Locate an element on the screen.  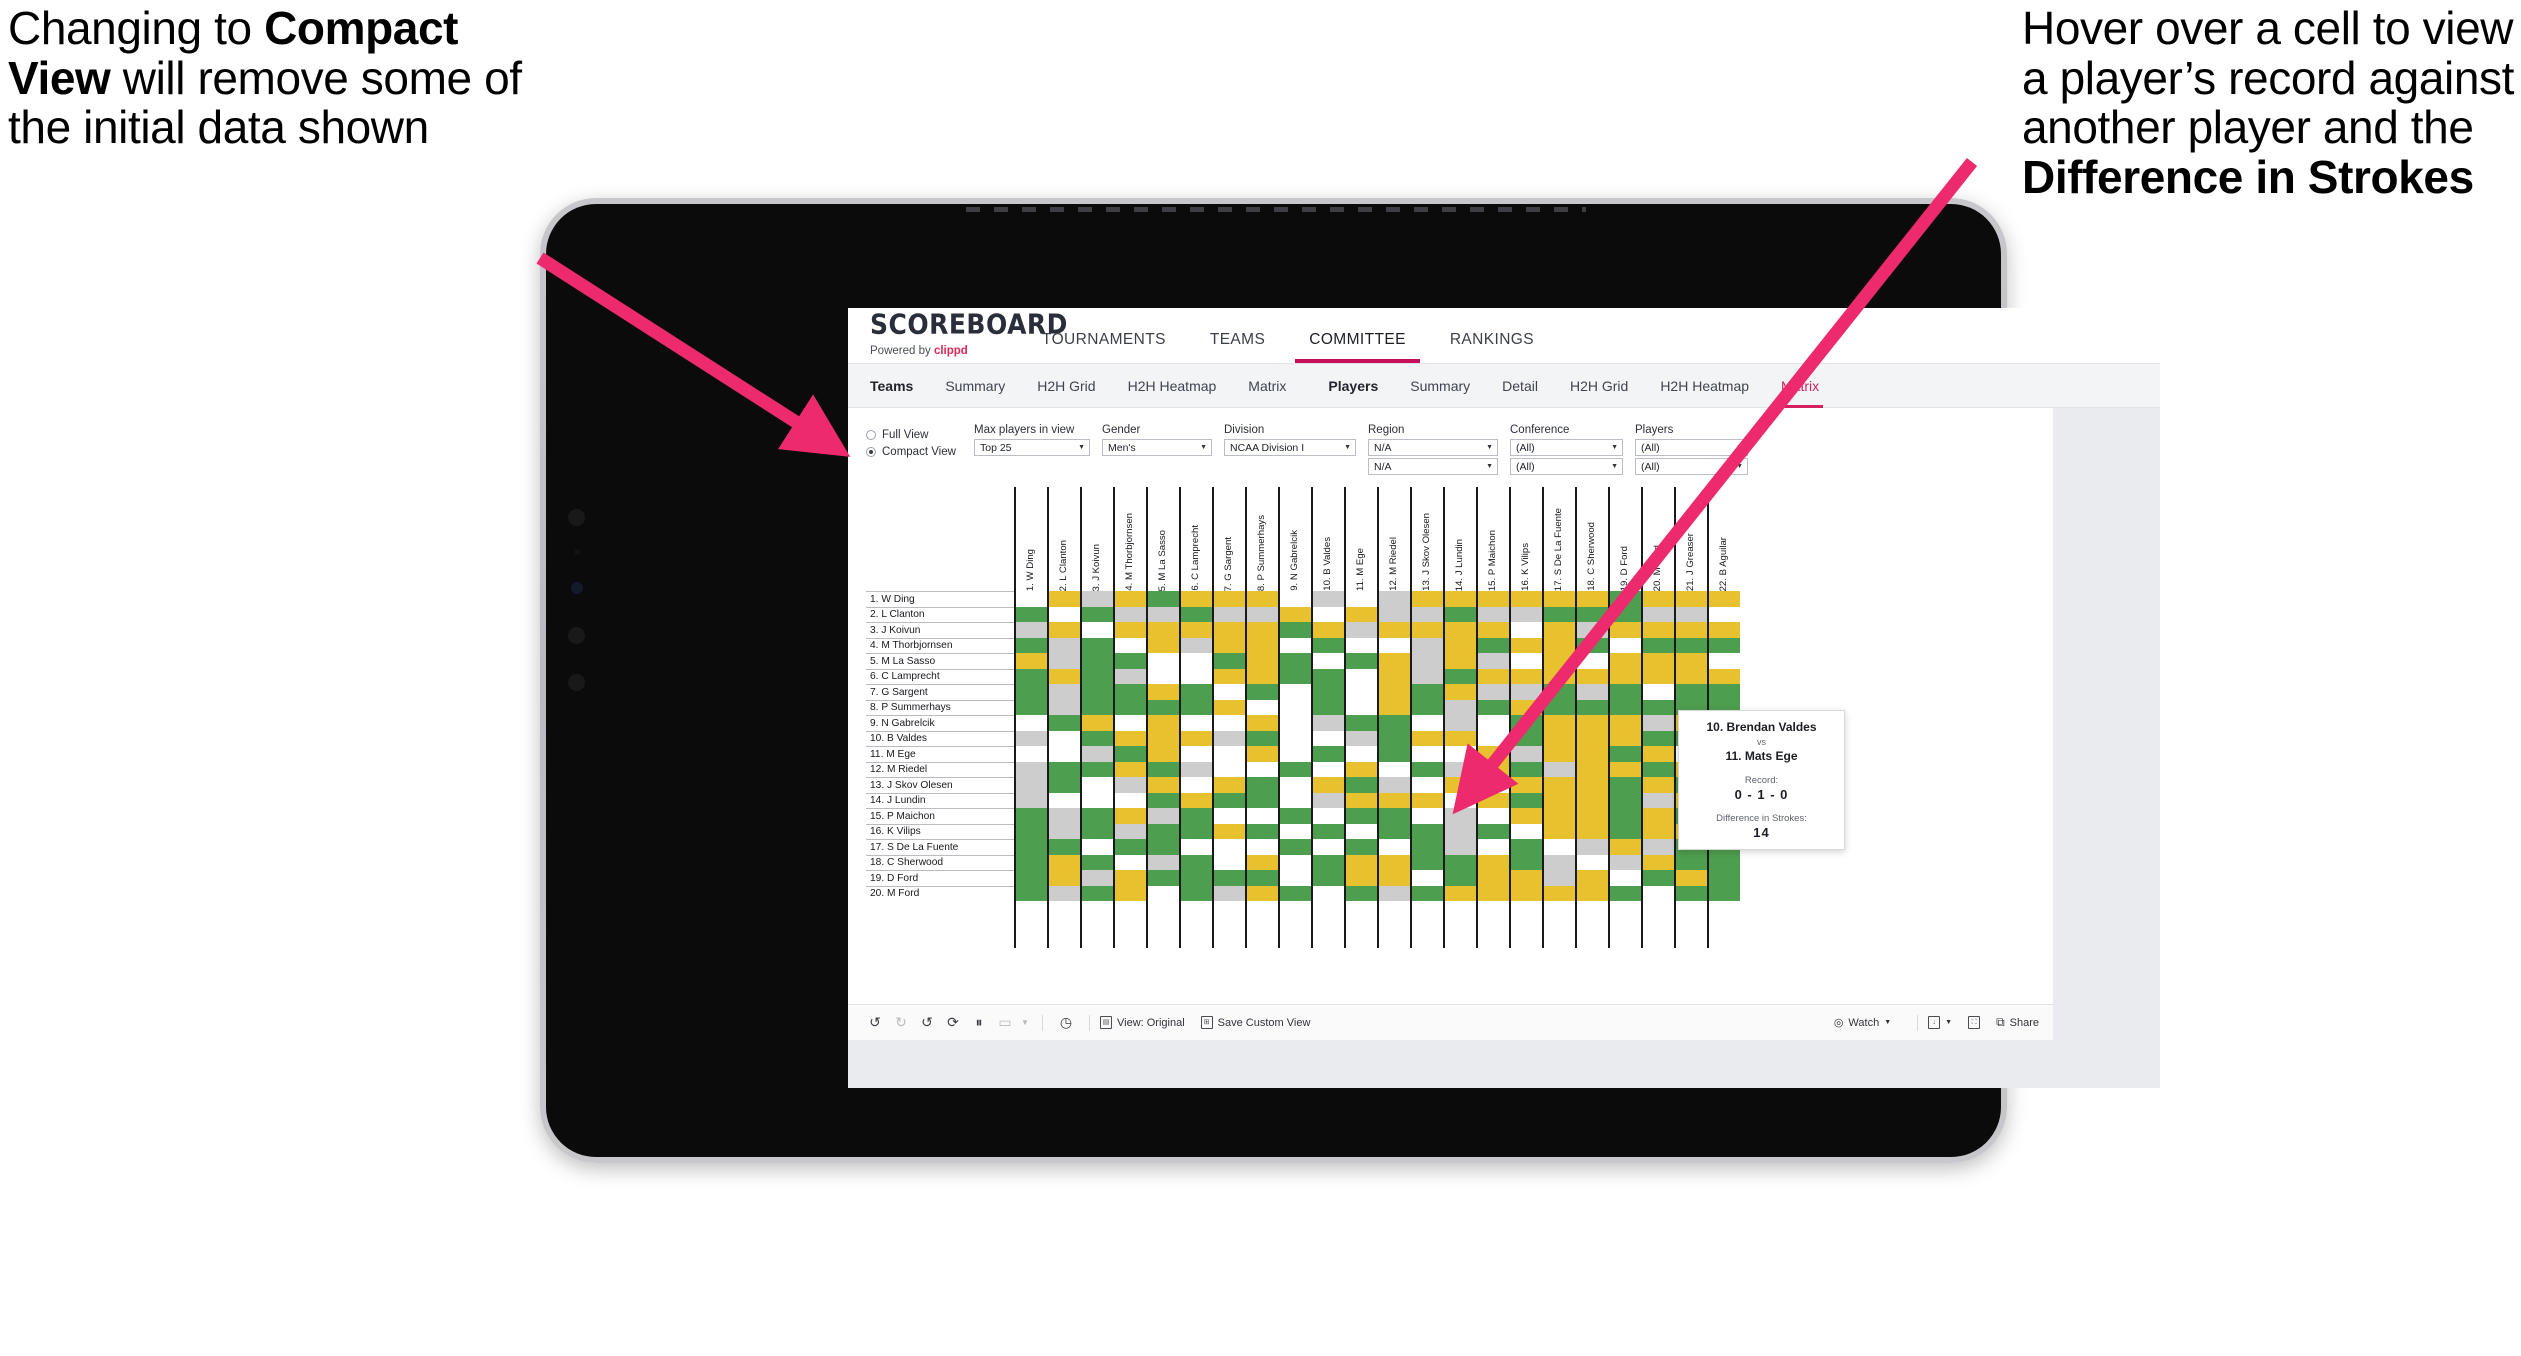
undo-icon: ↺ is located at coordinates (875, 1022).